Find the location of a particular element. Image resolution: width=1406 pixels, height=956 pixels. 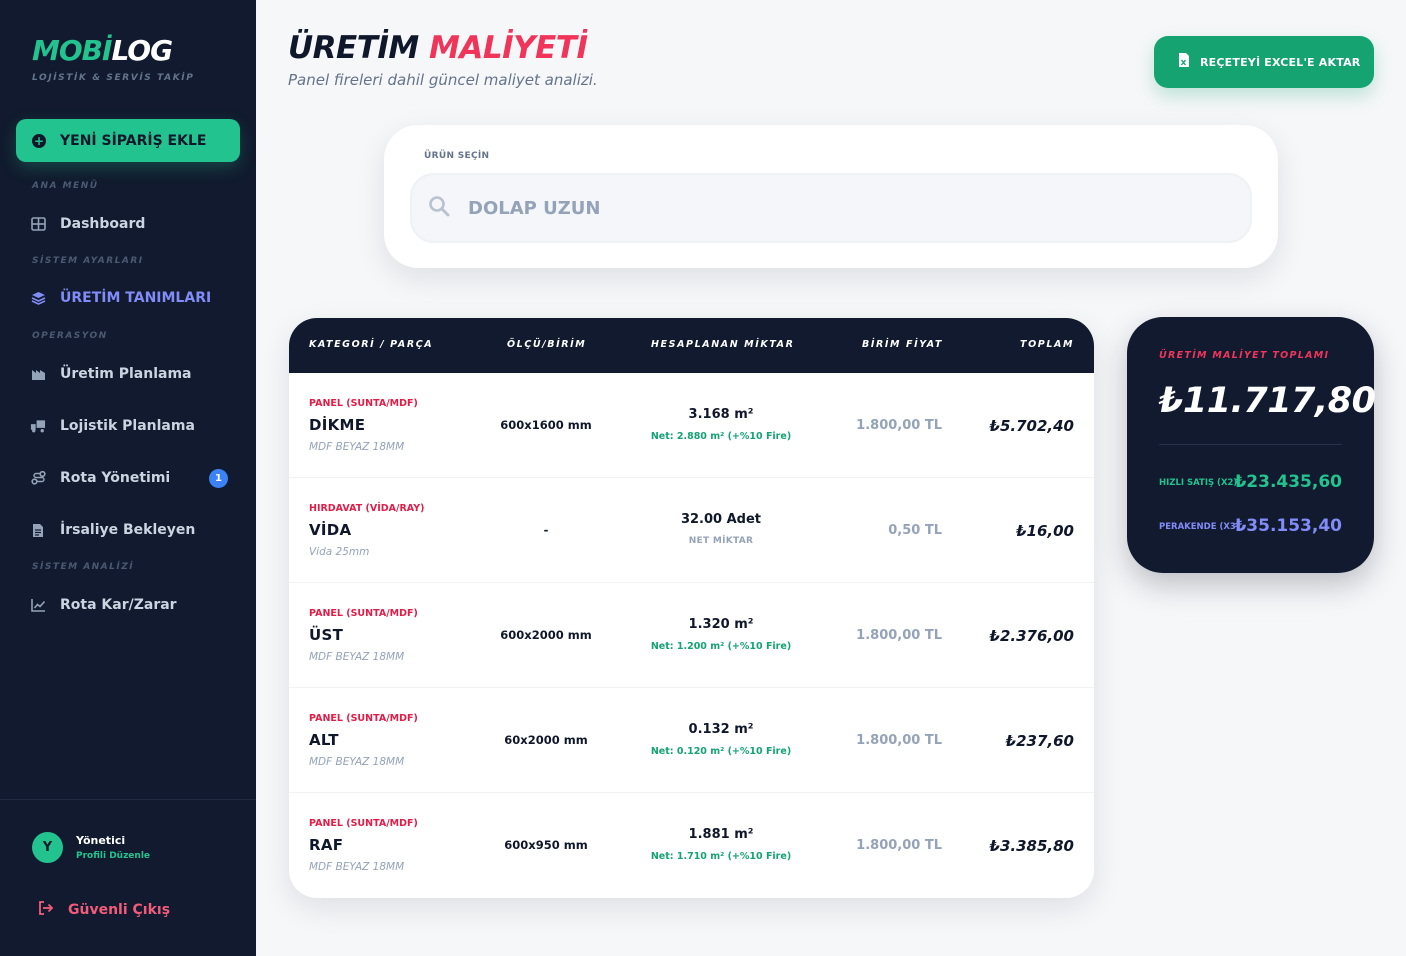

layers-icon is located at coordinates (38, 298).